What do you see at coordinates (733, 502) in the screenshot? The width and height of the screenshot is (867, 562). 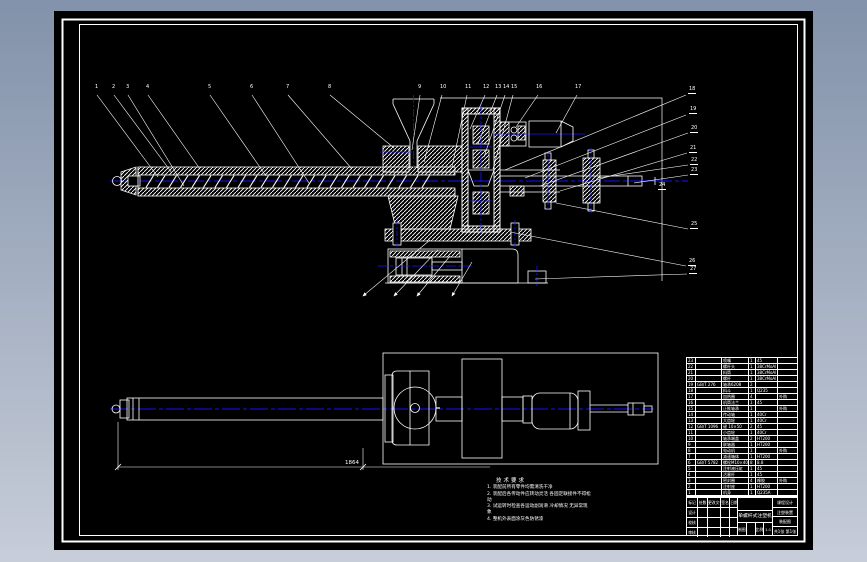 I see `title-block-cell: 日期` at bounding box center [733, 502].